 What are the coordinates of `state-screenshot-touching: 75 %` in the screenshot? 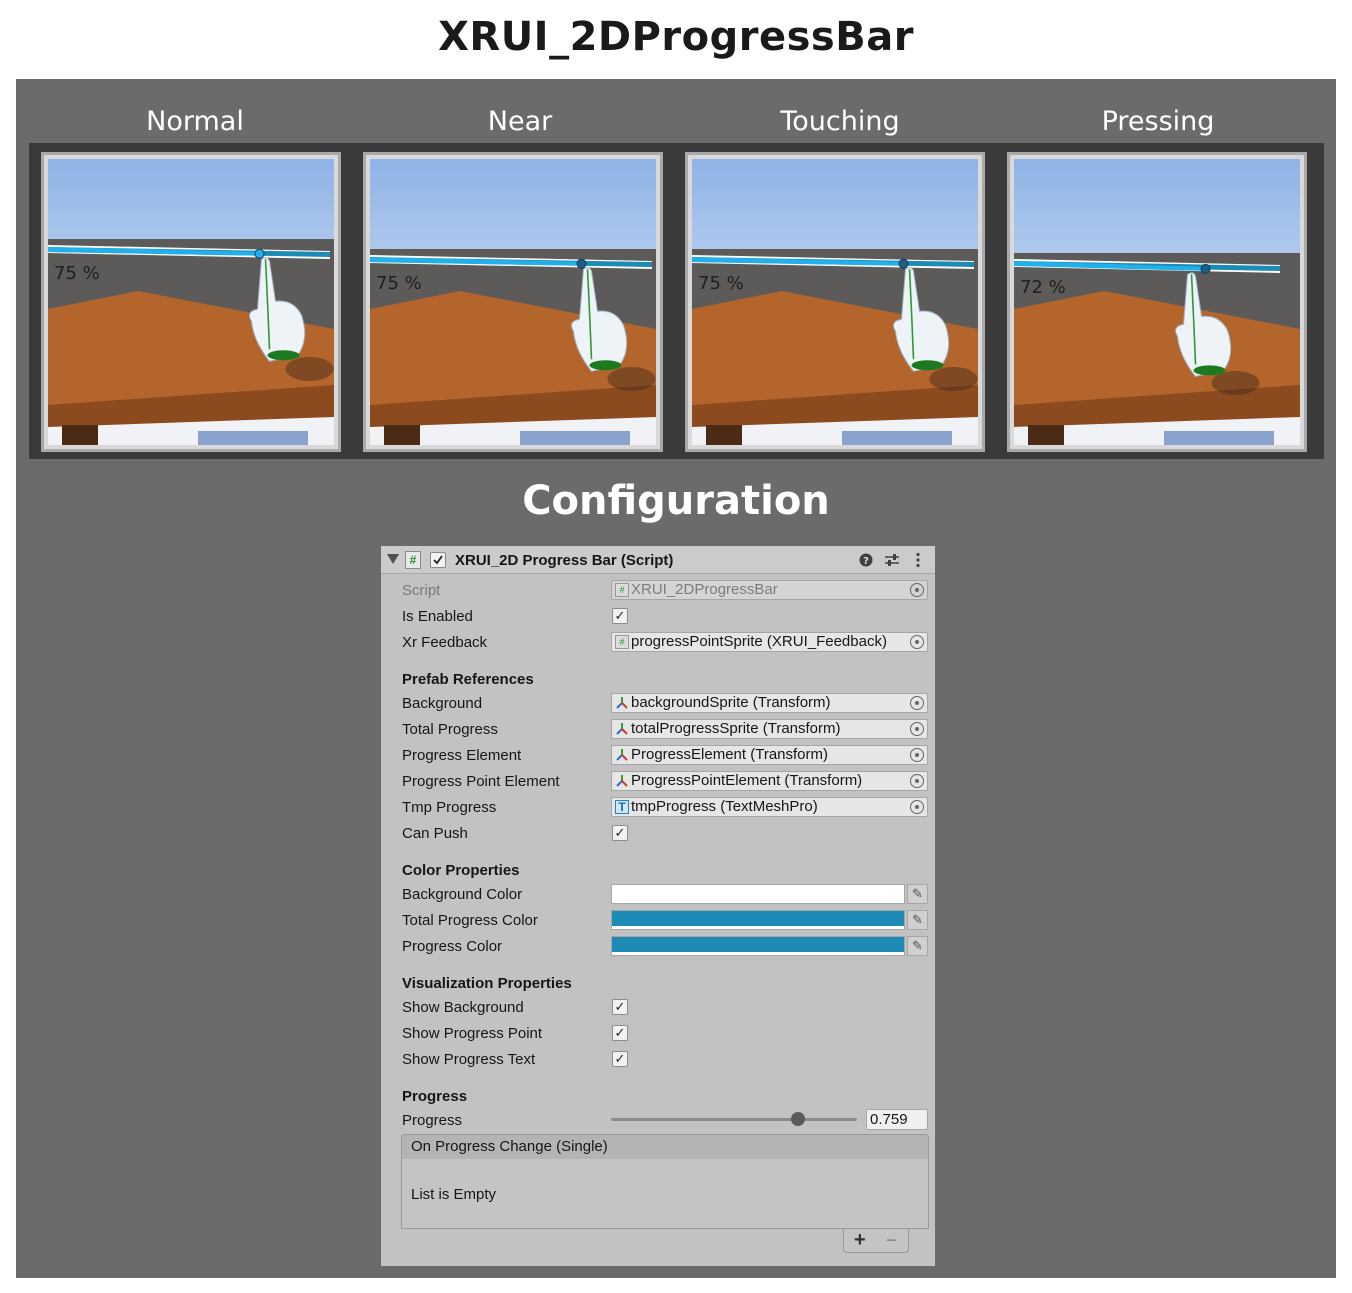 It's located at (835, 302).